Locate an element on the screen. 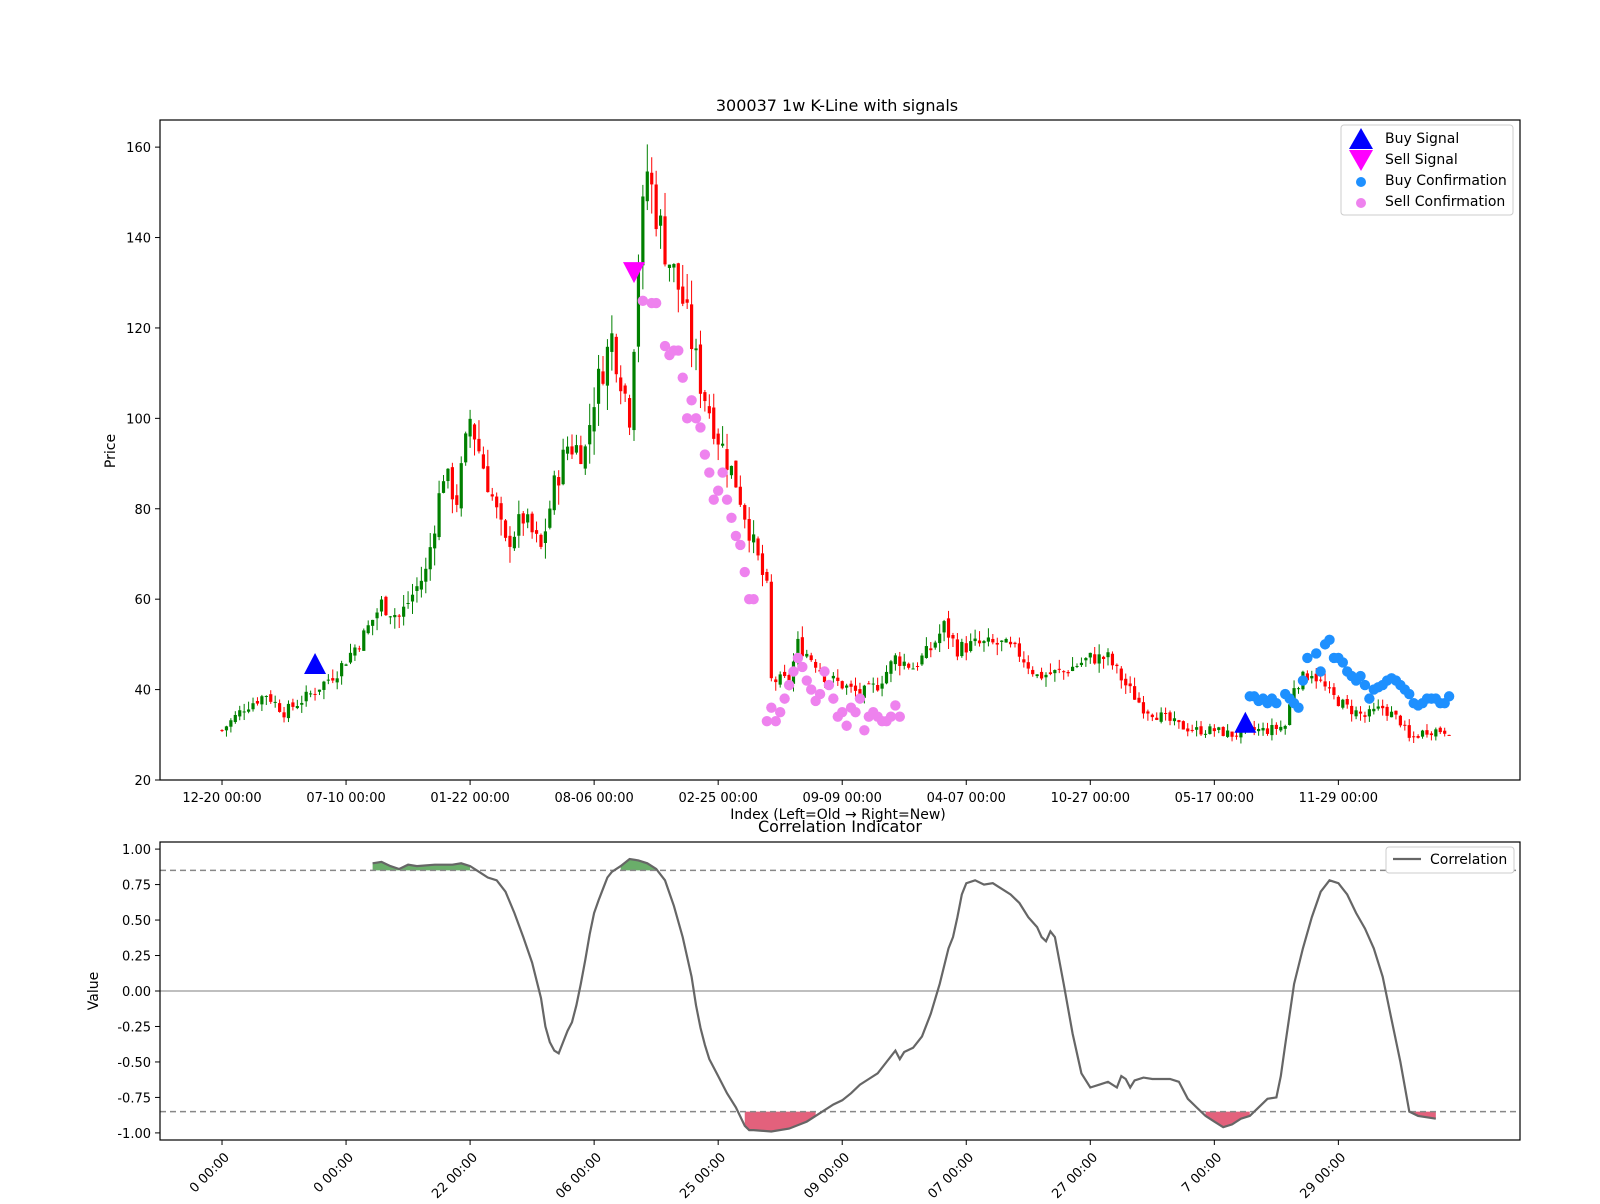  kline-x-tick-label: 09-09 00:00 is located at coordinates (842, 798).